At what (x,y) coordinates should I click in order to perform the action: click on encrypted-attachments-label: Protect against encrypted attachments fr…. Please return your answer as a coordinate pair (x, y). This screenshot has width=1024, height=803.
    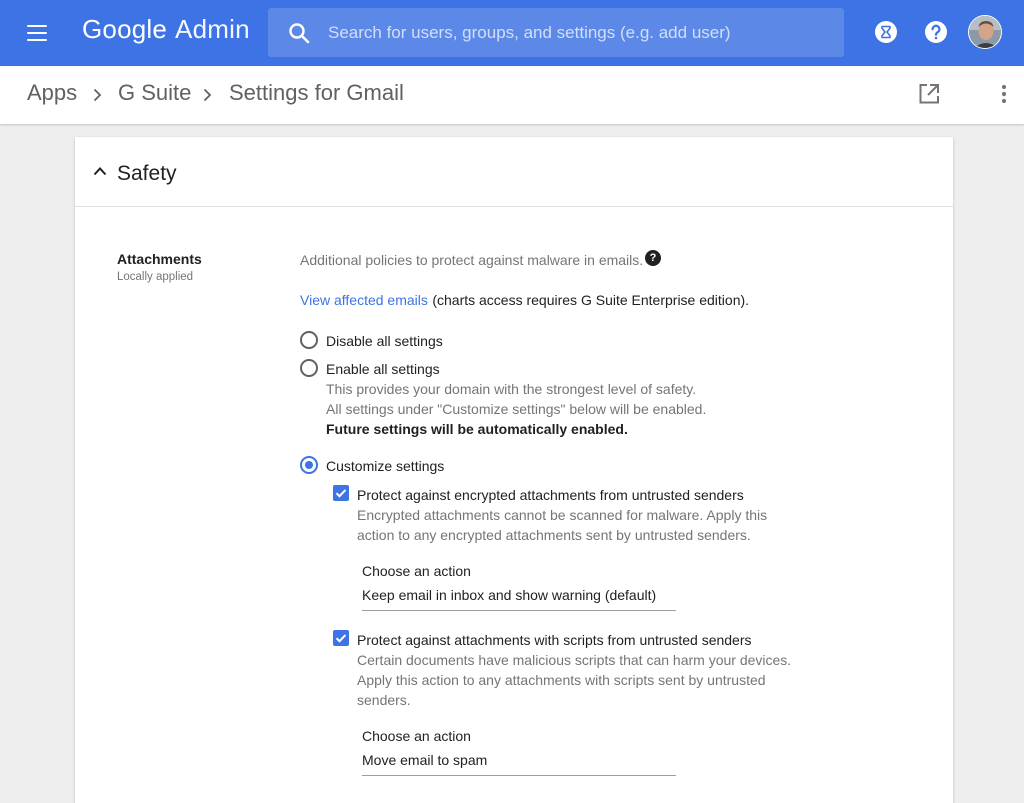
    Looking at the image, I should click on (550, 495).